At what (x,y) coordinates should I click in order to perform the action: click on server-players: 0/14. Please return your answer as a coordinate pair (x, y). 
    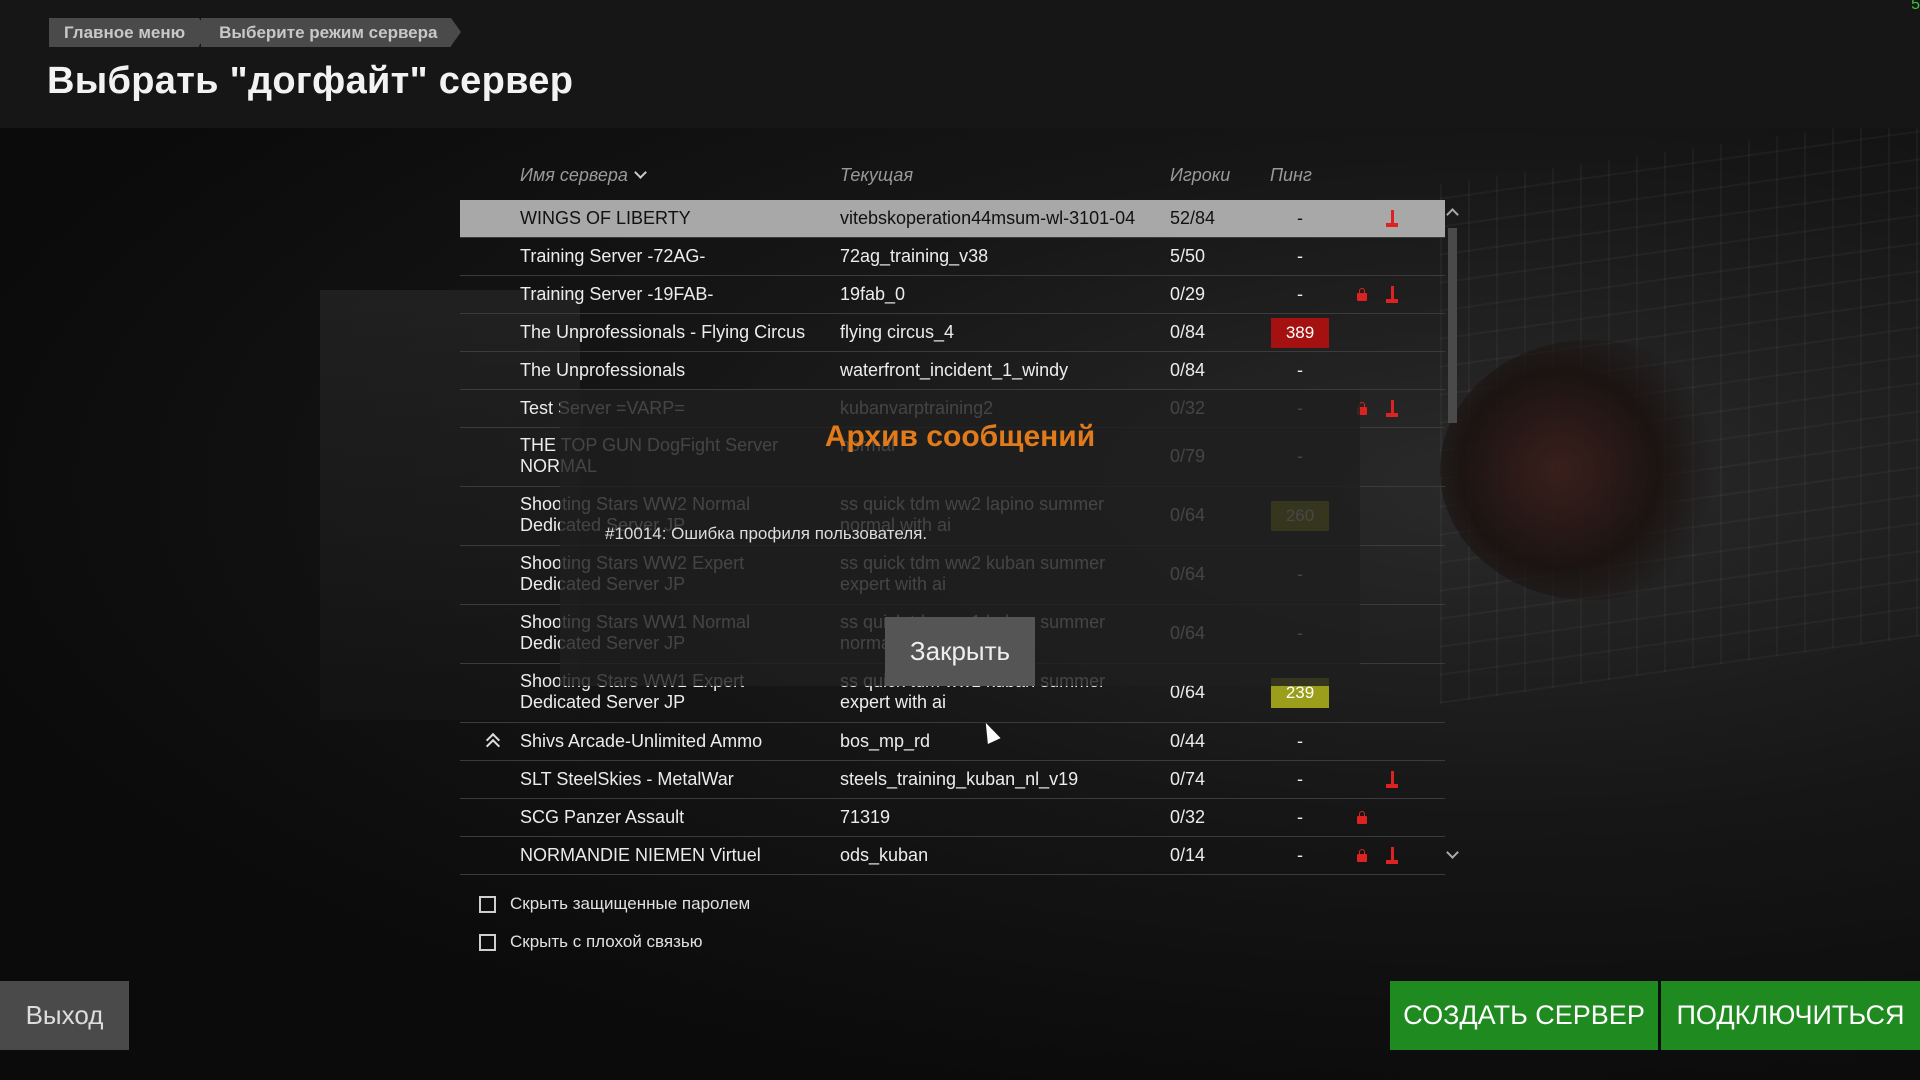
    Looking at the image, I should click on (1188, 854).